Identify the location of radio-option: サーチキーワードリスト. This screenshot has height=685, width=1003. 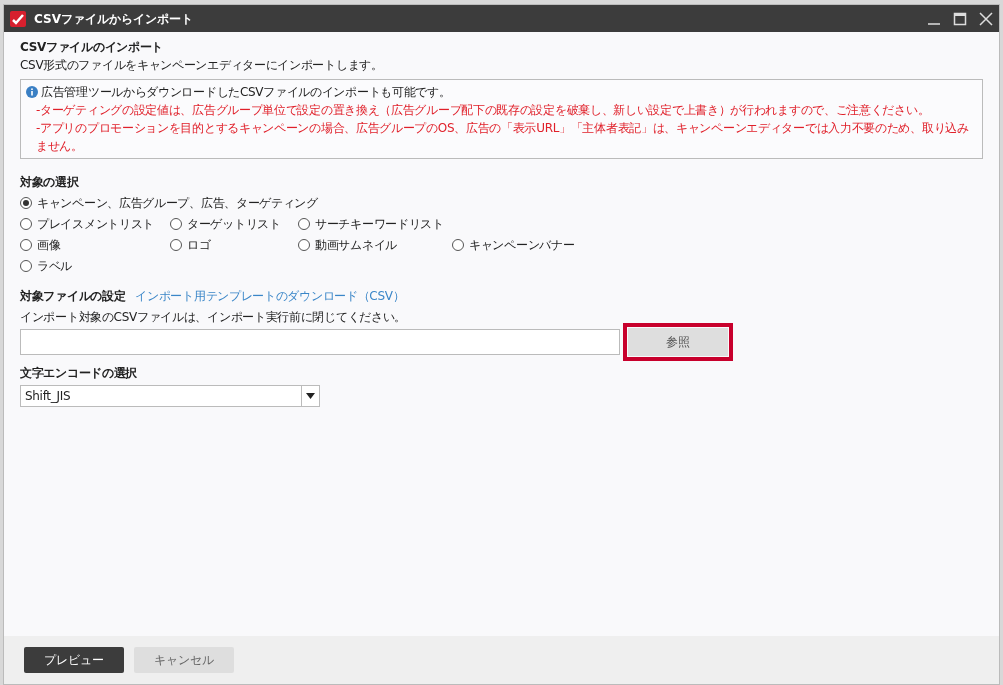
(371, 224).